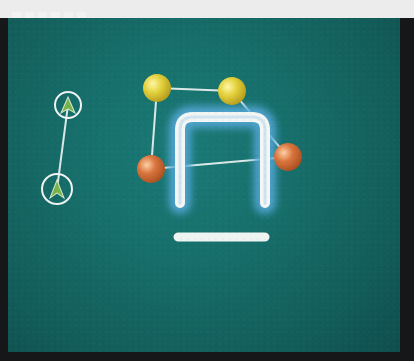 The width and height of the screenshot is (414, 361). I want to click on ship-marker-top, so click(68, 105).